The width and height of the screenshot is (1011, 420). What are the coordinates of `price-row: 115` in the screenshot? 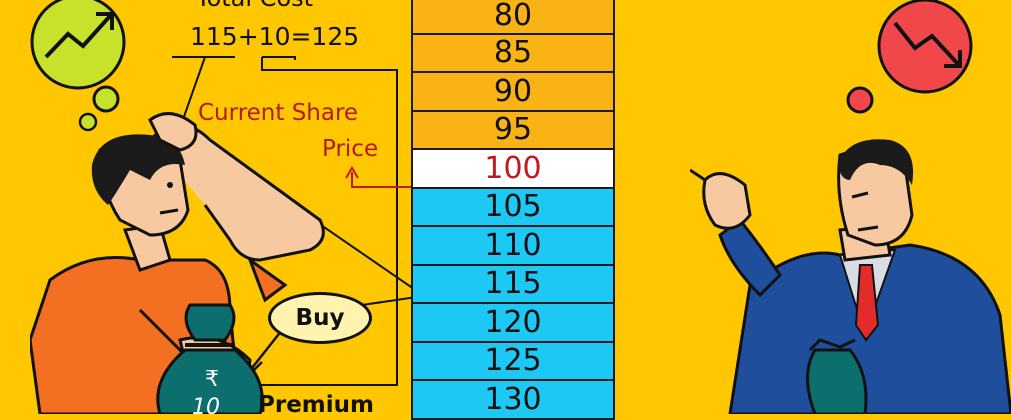 It's located at (513, 284).